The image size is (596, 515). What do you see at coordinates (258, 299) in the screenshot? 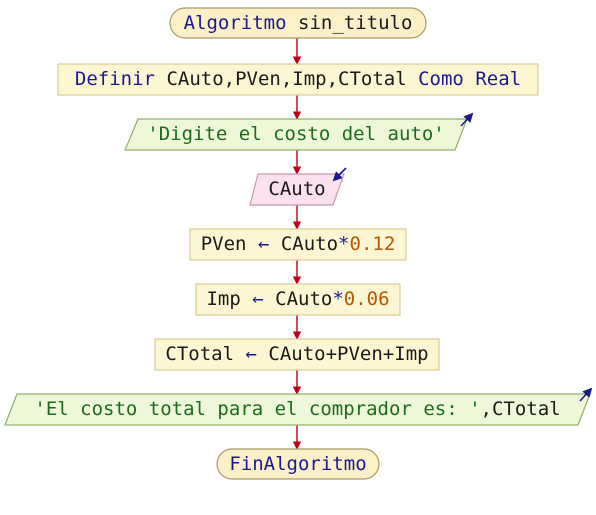
I see `assign2-arrow: ←` at bounding box center [258, 299].